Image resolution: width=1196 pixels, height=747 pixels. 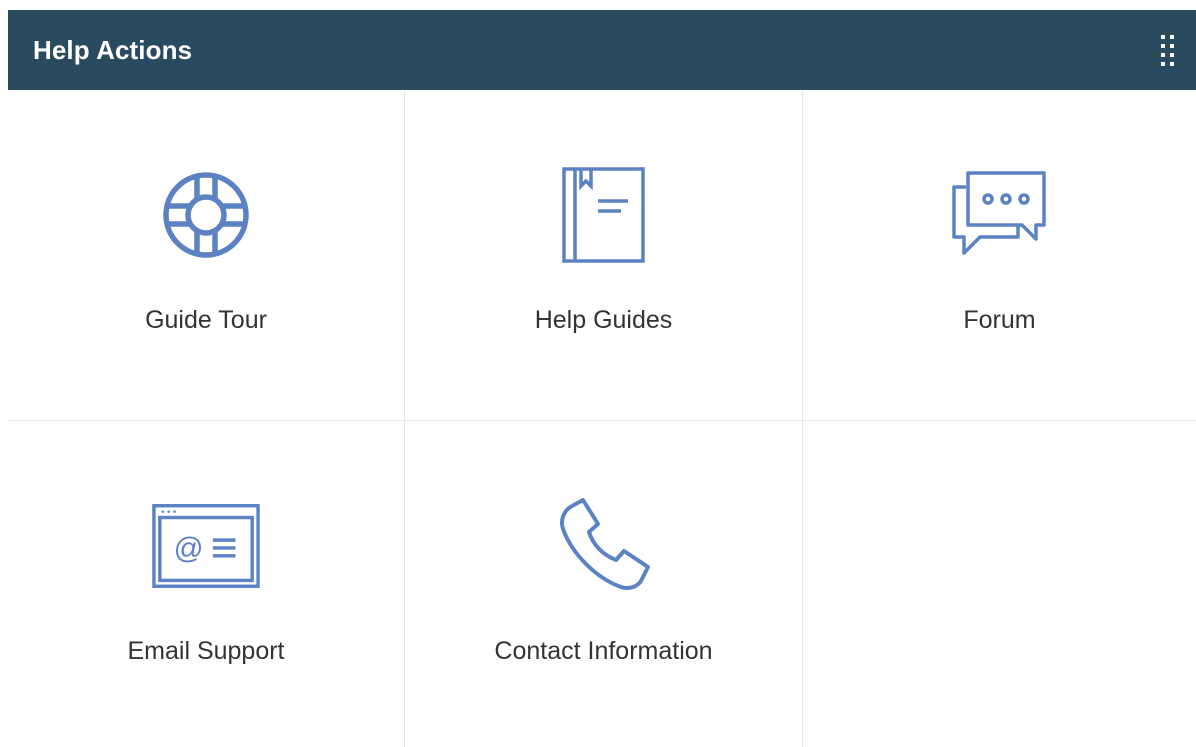 I want to click on chat-bubbles-icon, so click(x=1000, y=215).